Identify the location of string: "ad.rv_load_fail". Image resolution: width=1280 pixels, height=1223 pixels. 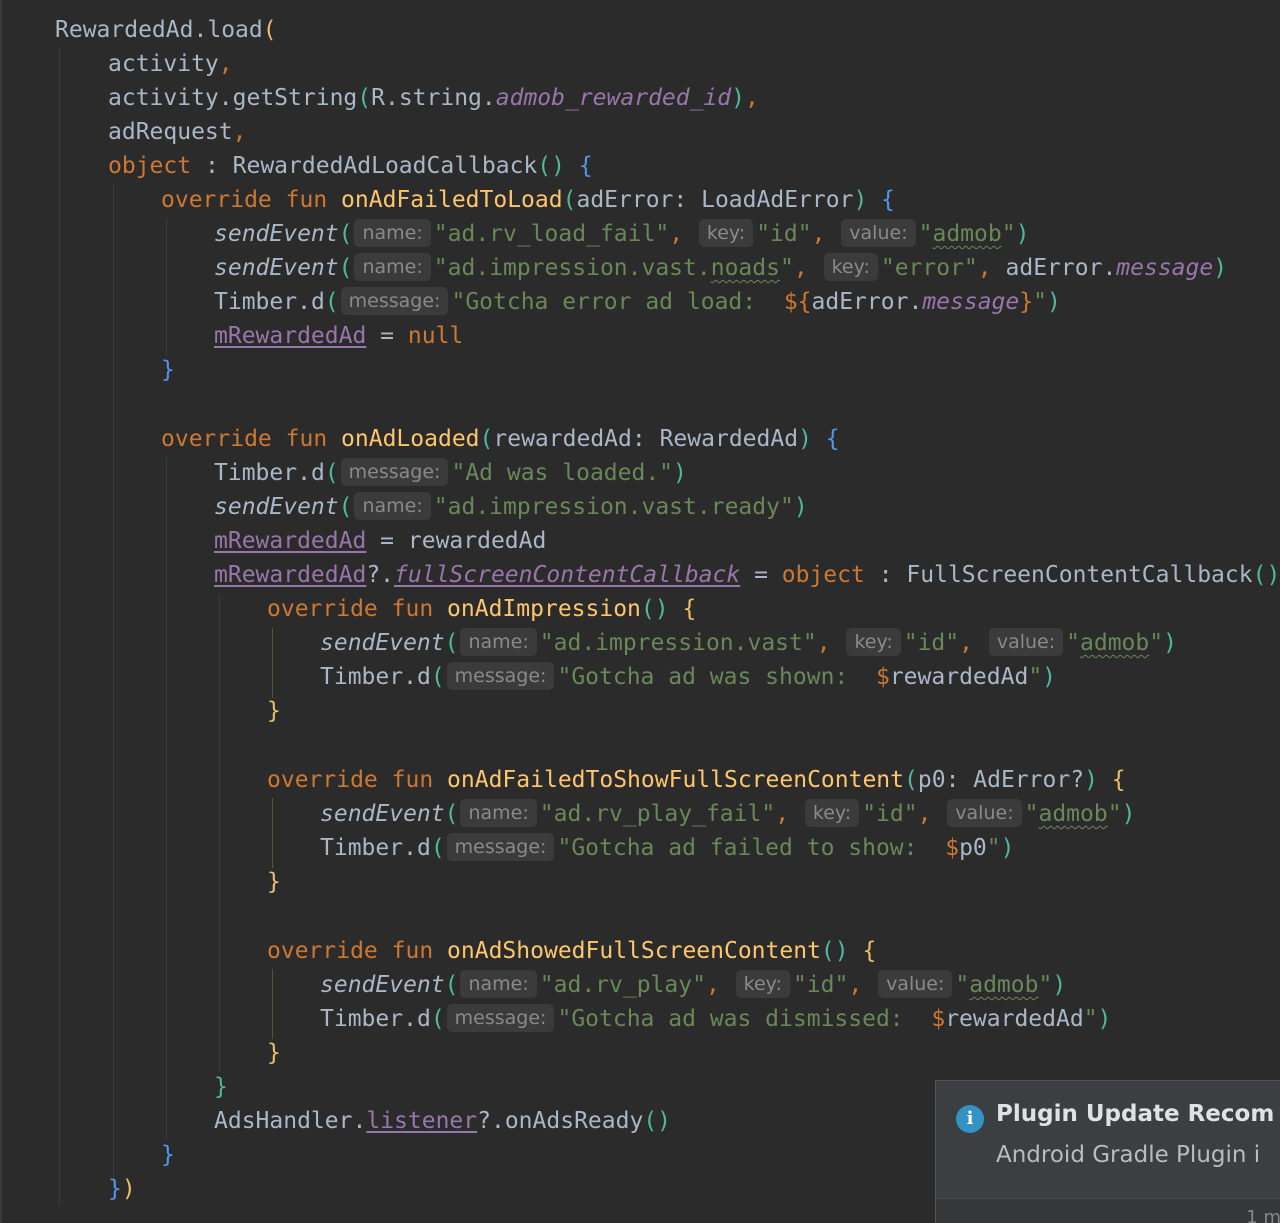
(551, 234).